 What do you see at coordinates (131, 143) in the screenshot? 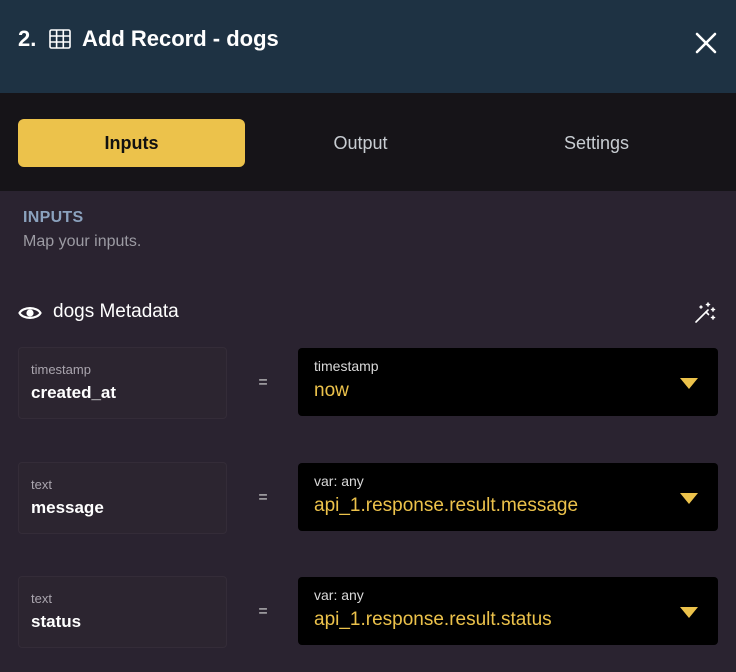
I see `tab-inputs: Inputs` at bounding box center [131, 143].